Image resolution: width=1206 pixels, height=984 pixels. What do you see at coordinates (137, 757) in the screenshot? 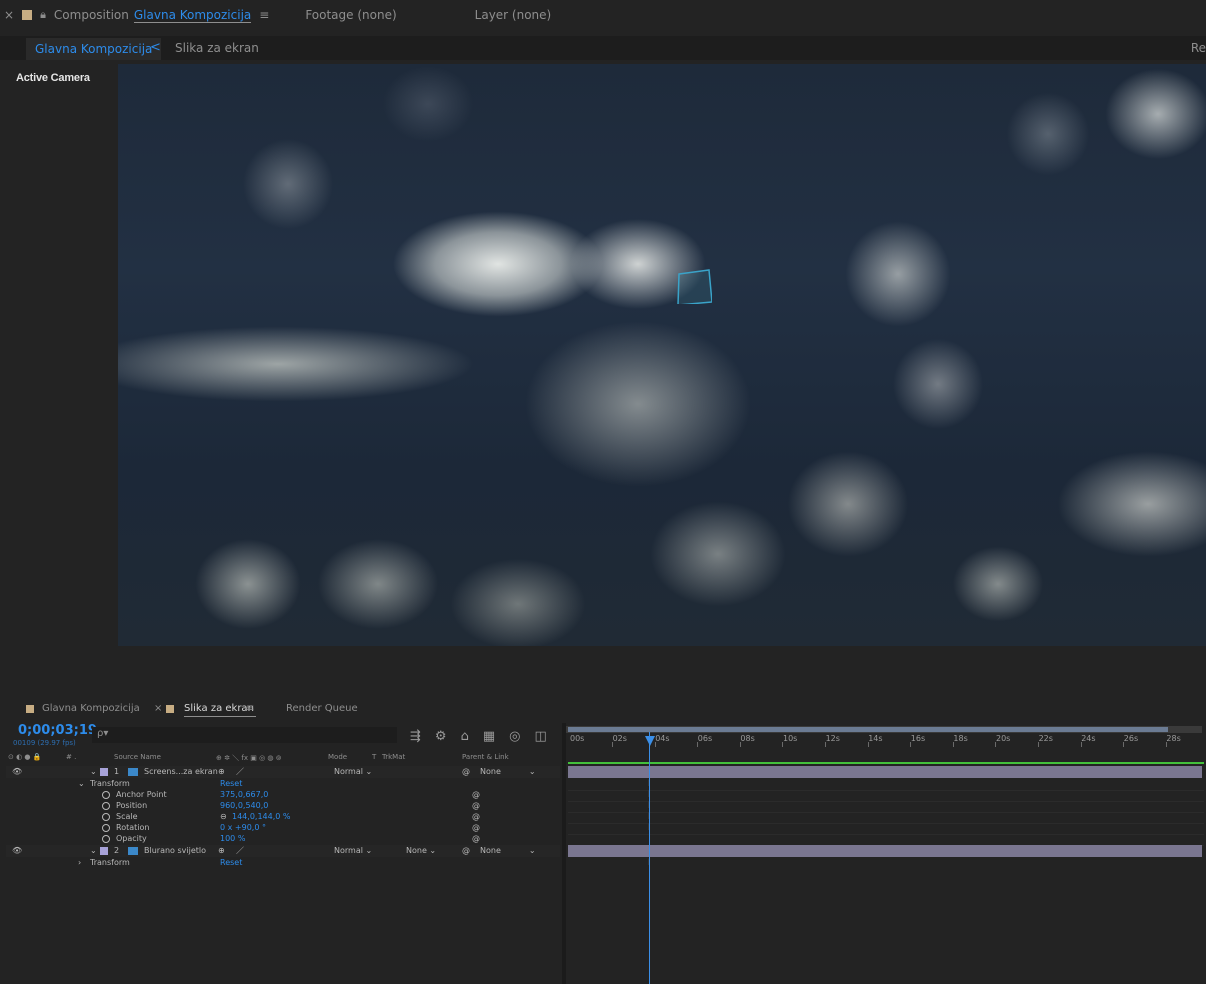
I see `source-name-header: Source Name` at bounding box center [137, 757].